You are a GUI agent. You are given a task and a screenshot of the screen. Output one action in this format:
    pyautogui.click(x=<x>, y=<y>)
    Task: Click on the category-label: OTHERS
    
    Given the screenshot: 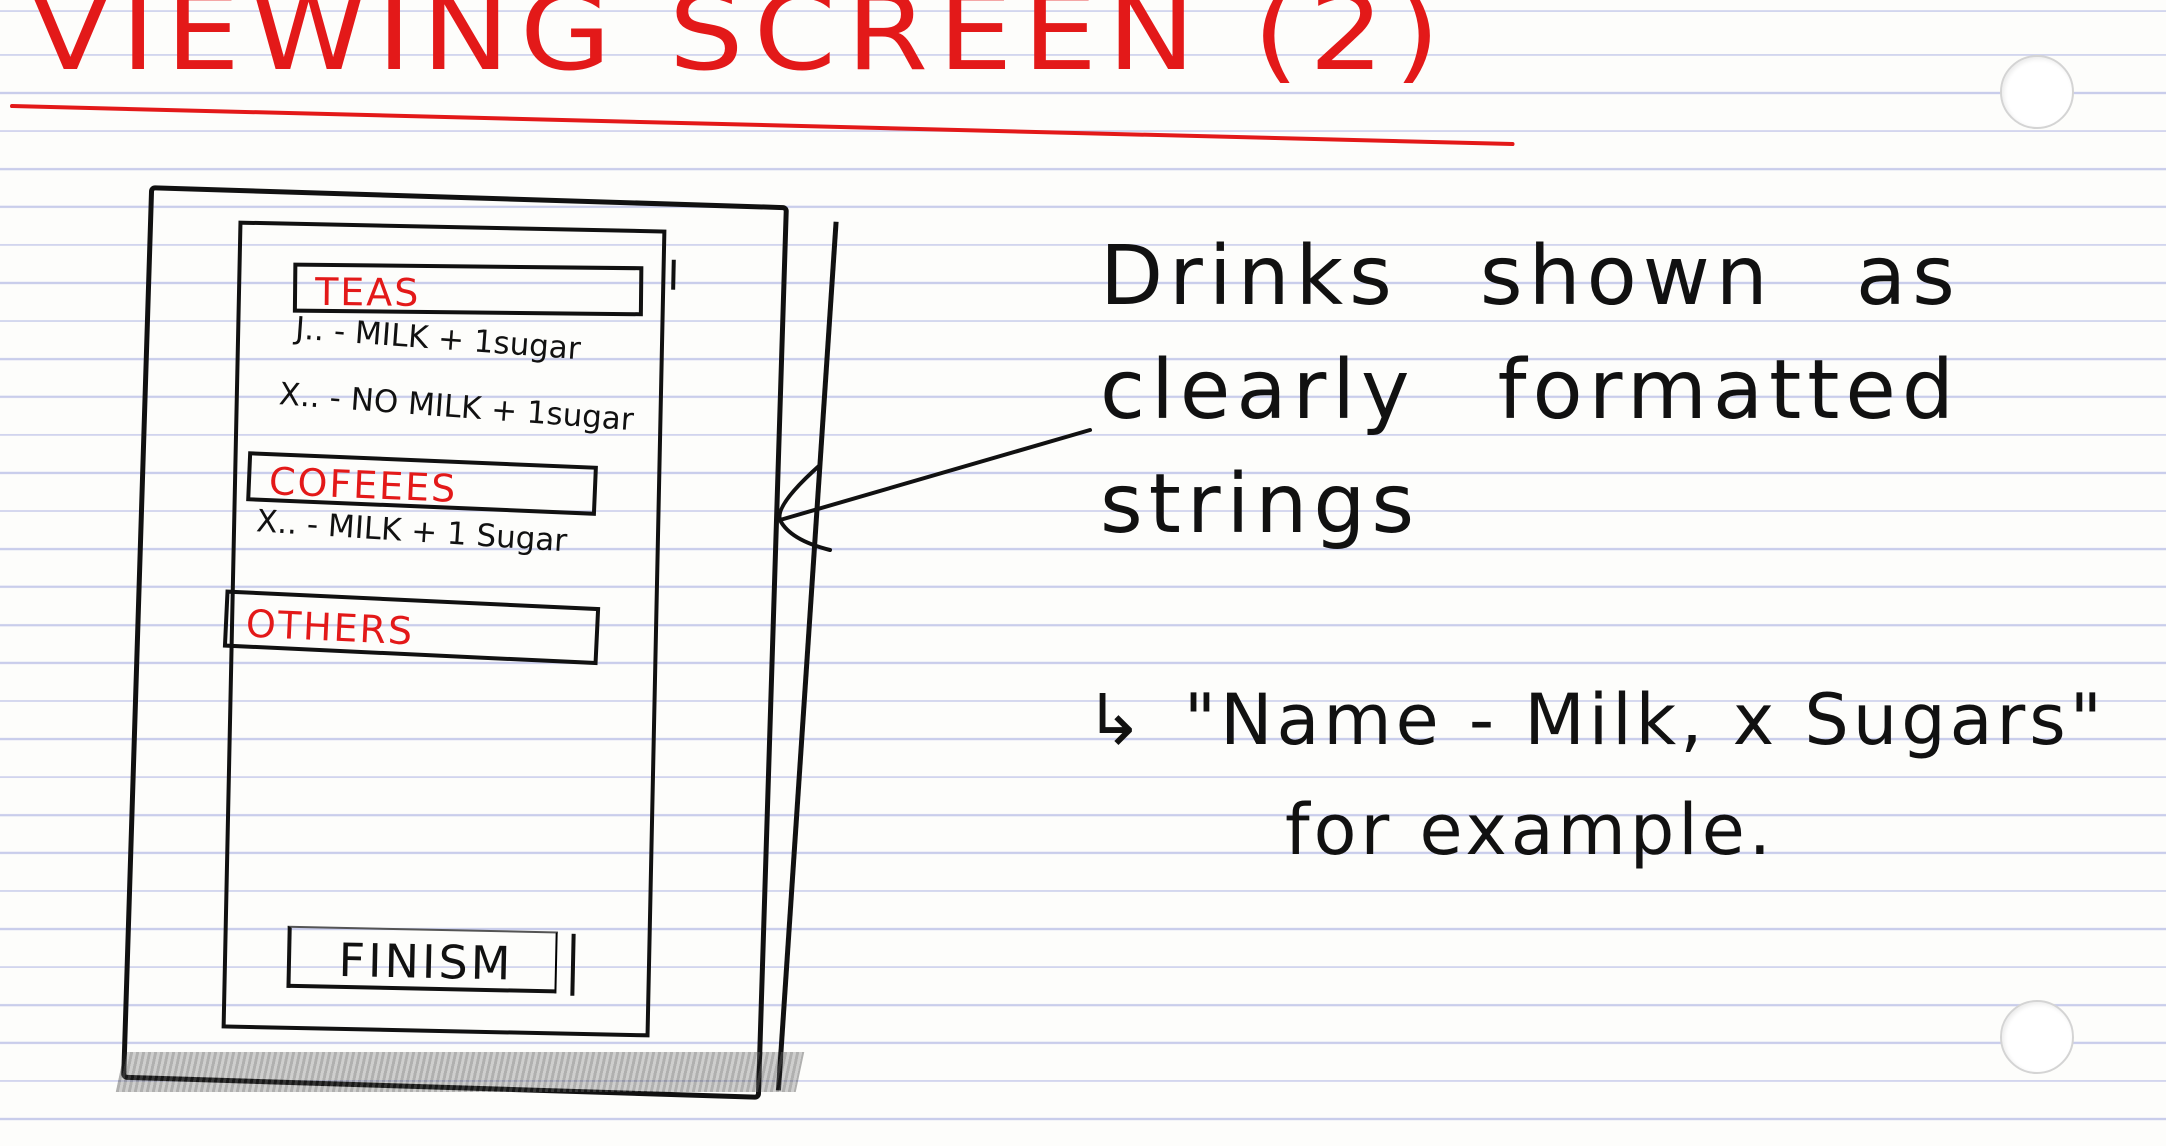 What is the action you would take?
    pyautogui.click(x=330, y=627)
    